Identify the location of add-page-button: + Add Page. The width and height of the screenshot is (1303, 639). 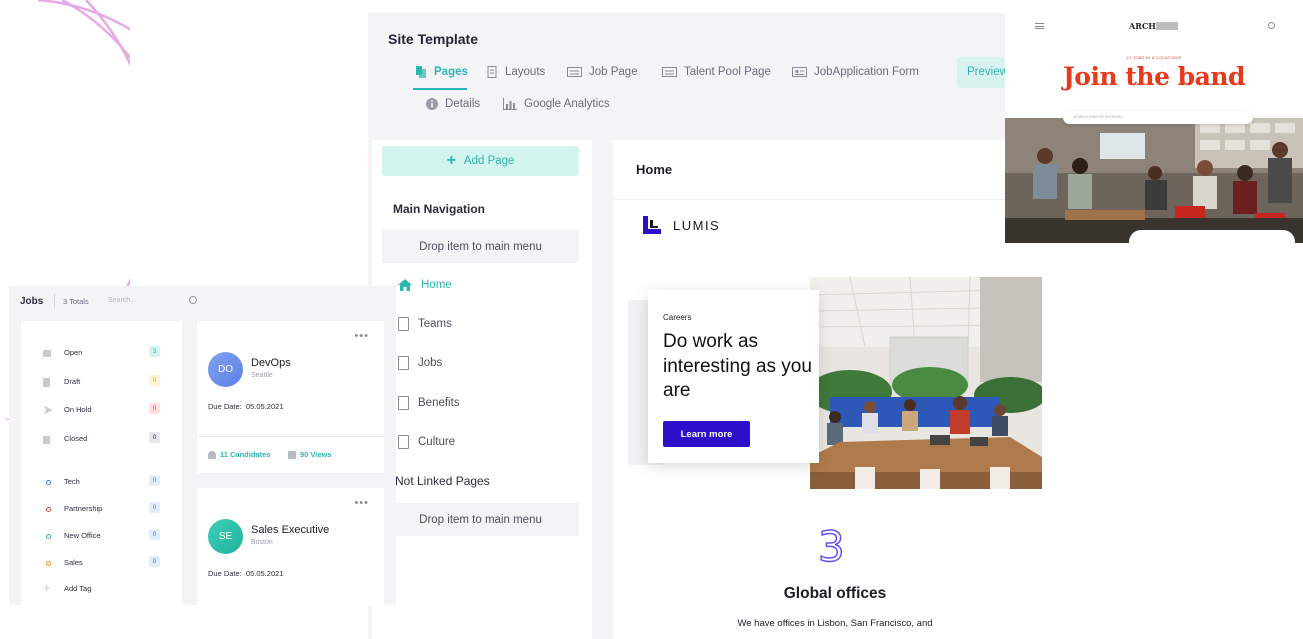
(480, 161).